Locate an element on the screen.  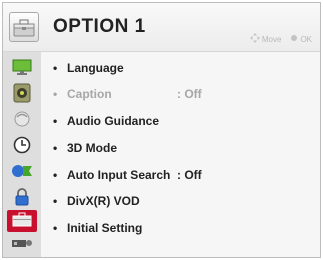
option-toolbox-icon is located at coordinates (24, 27).